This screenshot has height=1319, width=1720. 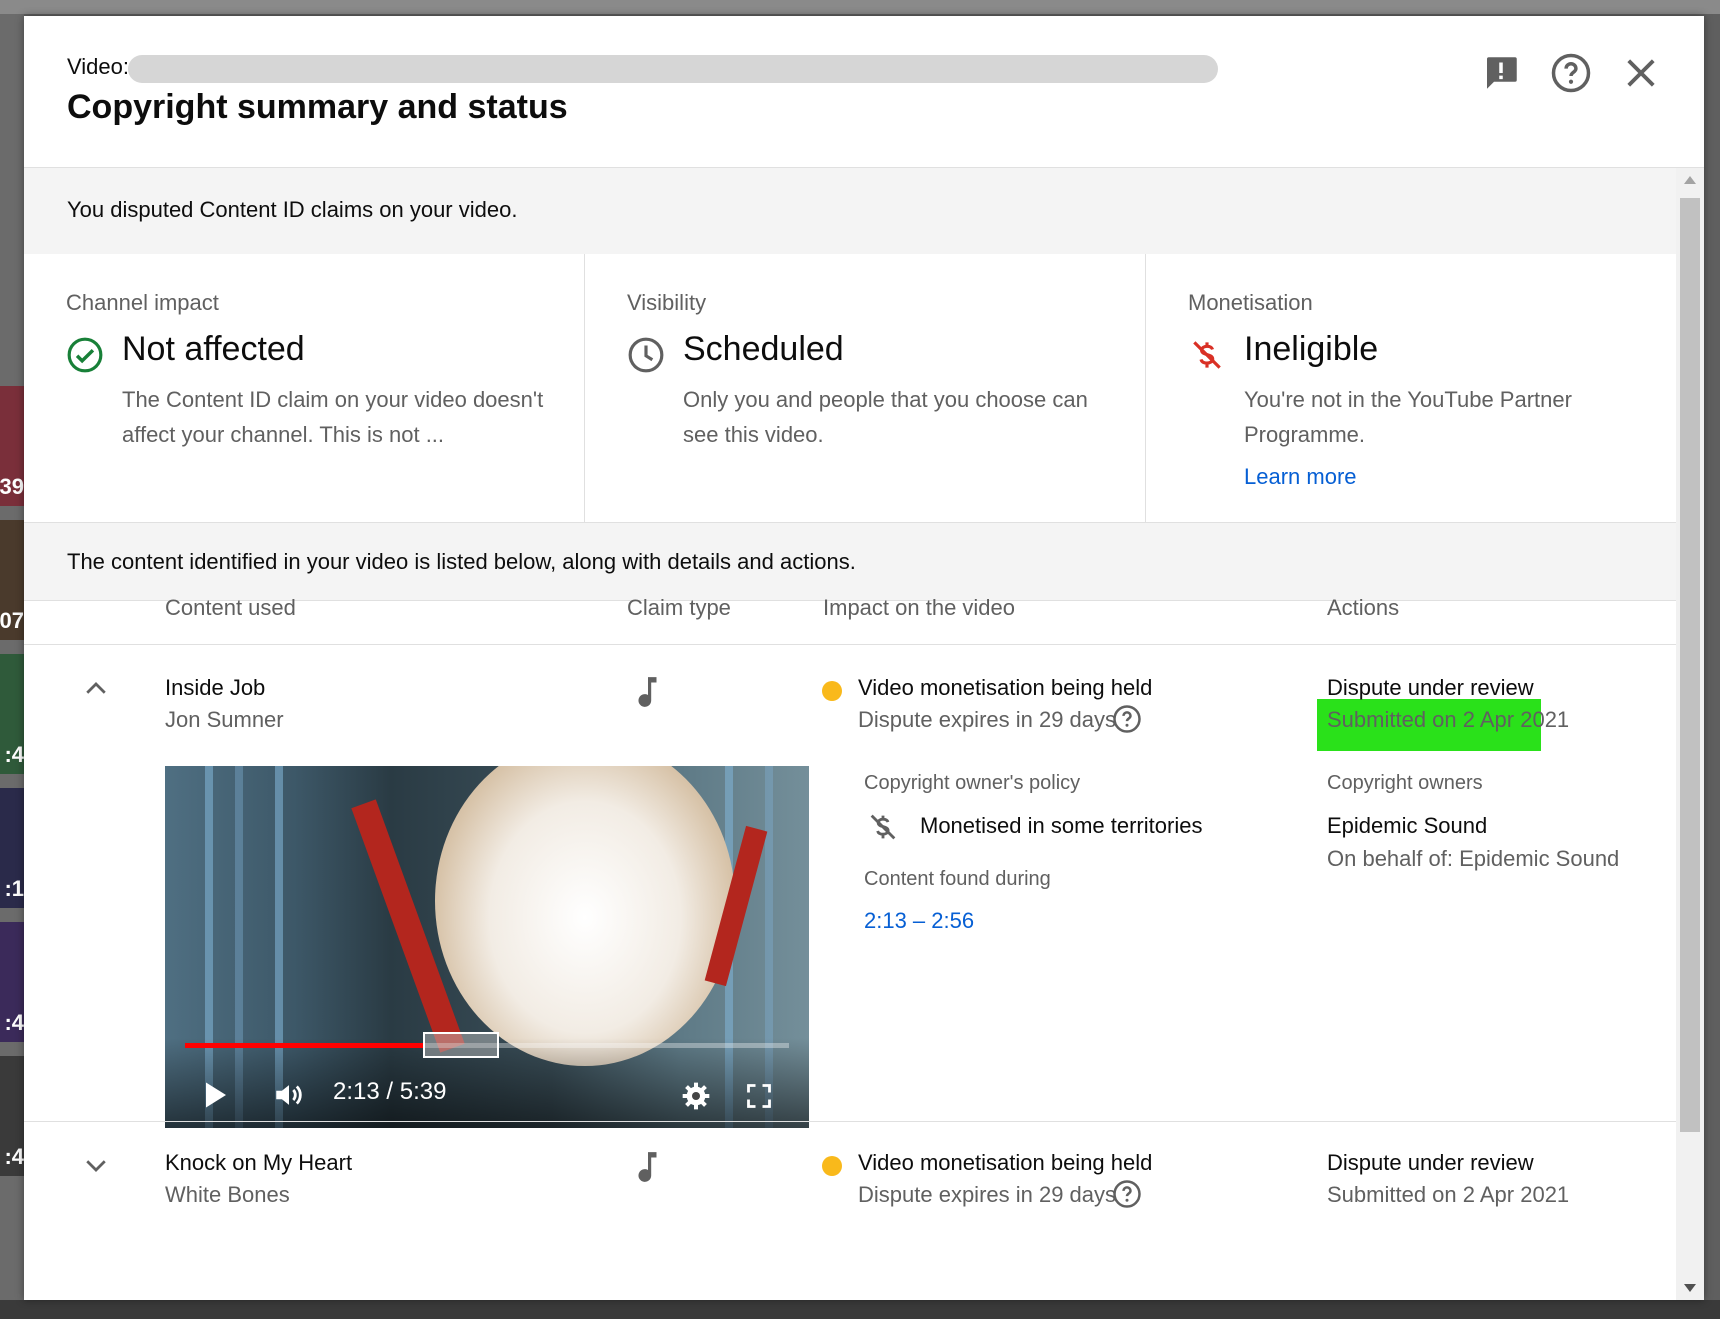 I want to click on content-artist: Jon Sumner, so click(x=224, y=719).